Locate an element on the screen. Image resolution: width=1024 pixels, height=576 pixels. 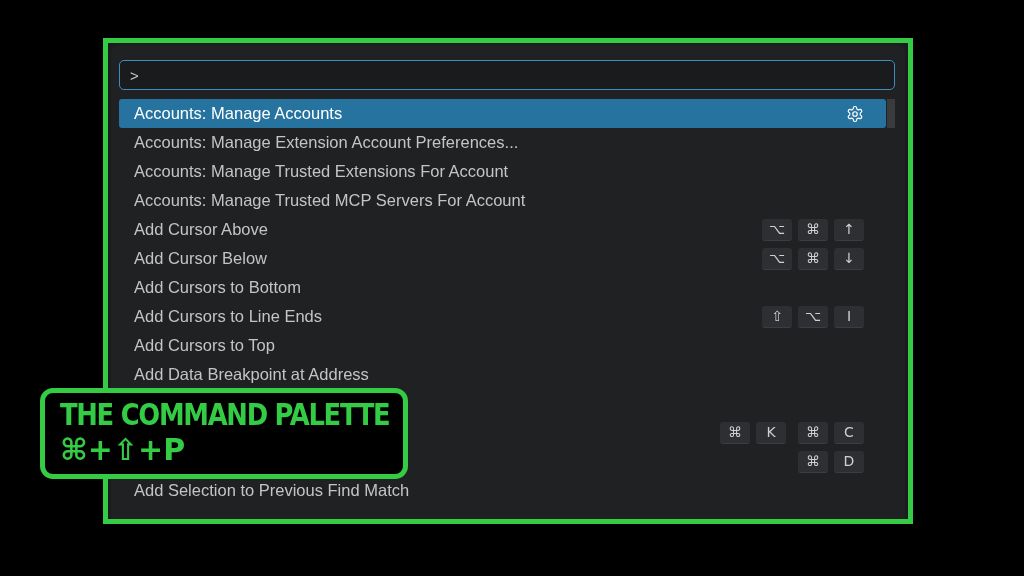
command-item: Add Cursors to Top is located at coordinates (502, 345).